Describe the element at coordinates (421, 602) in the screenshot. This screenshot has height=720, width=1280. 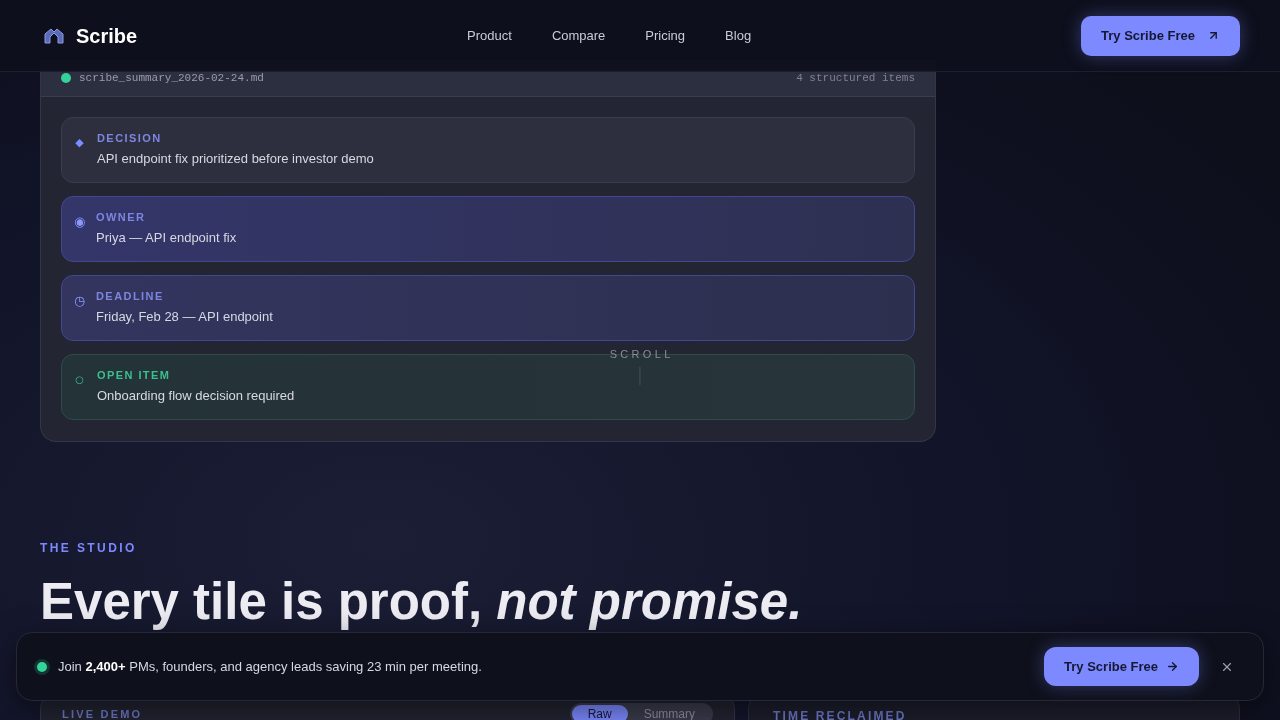
I see `section-heading: Every tile is proof, not promise.` at that location.